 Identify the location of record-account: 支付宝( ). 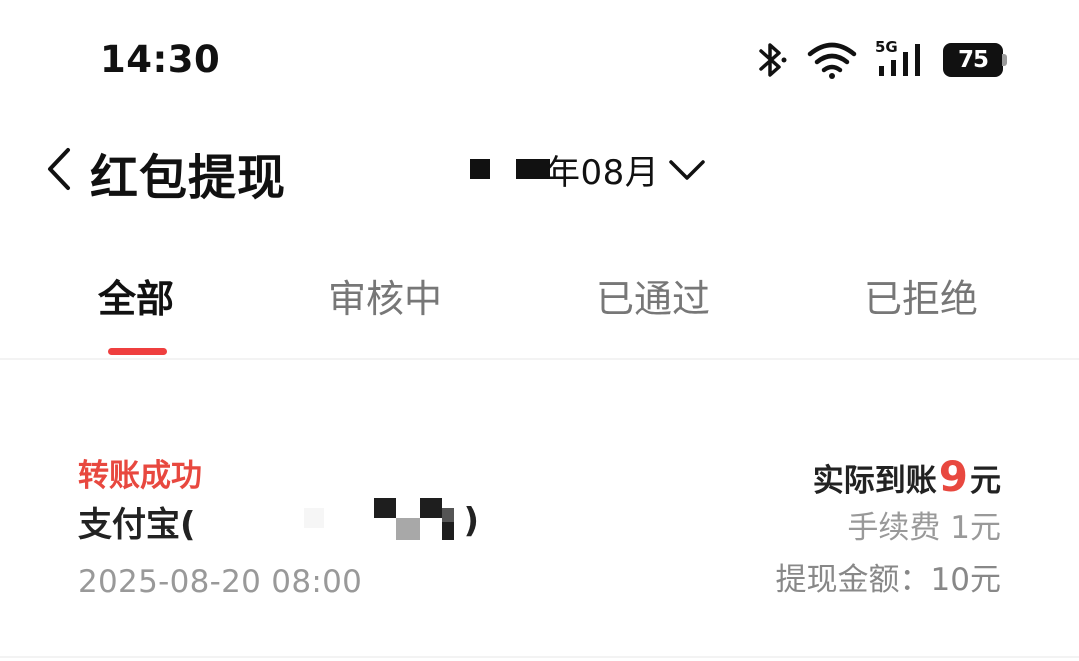
(279, 521).